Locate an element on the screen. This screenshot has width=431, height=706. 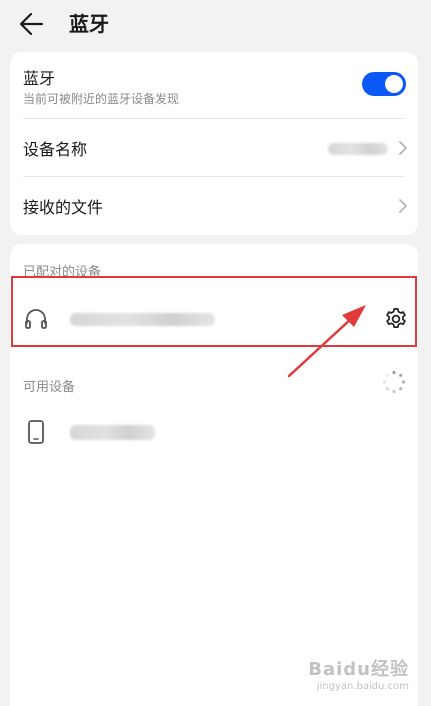
available-device-row is located at coordinates (214, 432).